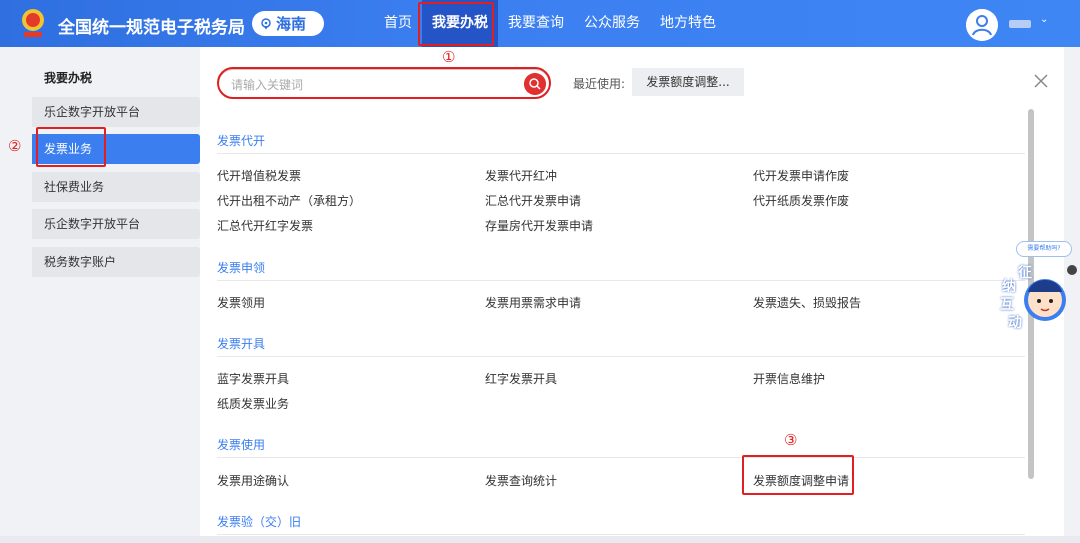  What do you see at coordinates (807, 302) in the screenshot?
I see `link-invoice-loss-report: 发票遗失、损毁报告` at bounding box center [807, 302].